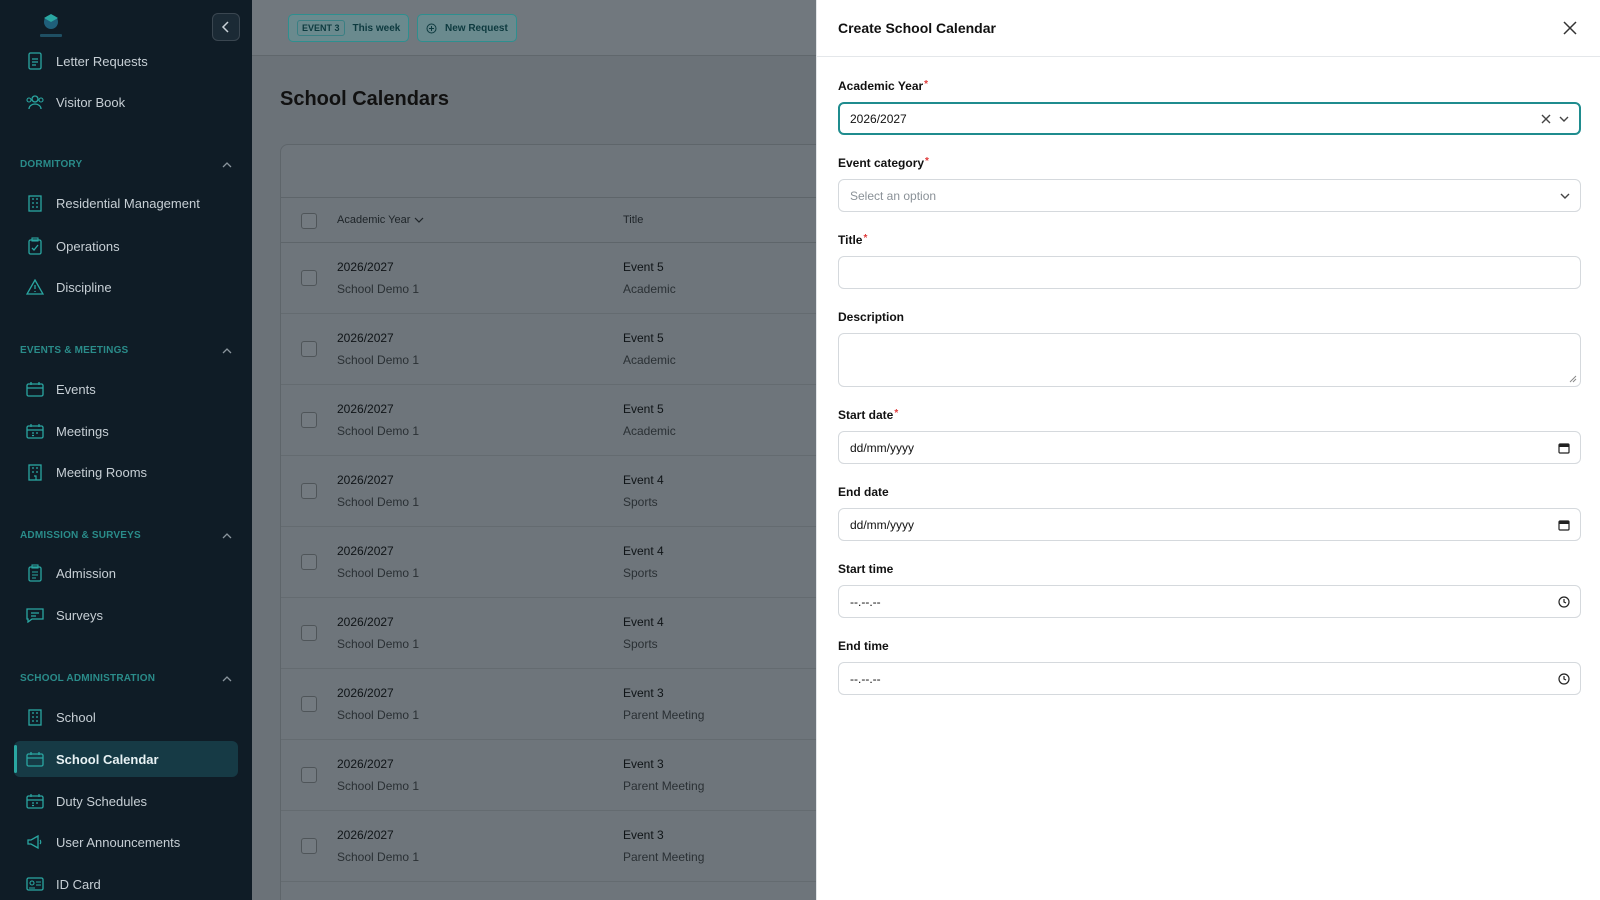  I want to click on title-input, so click(1209, 272).